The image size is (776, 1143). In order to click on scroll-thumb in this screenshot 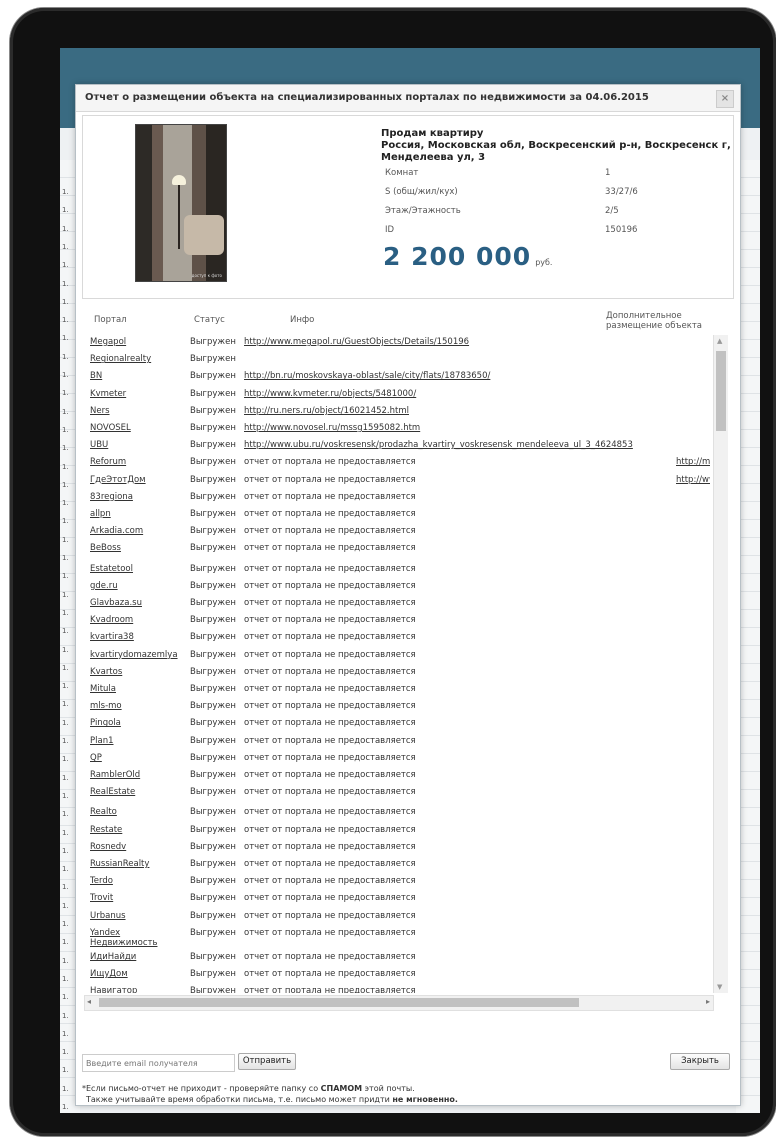, I will do `click(721, 391)`.